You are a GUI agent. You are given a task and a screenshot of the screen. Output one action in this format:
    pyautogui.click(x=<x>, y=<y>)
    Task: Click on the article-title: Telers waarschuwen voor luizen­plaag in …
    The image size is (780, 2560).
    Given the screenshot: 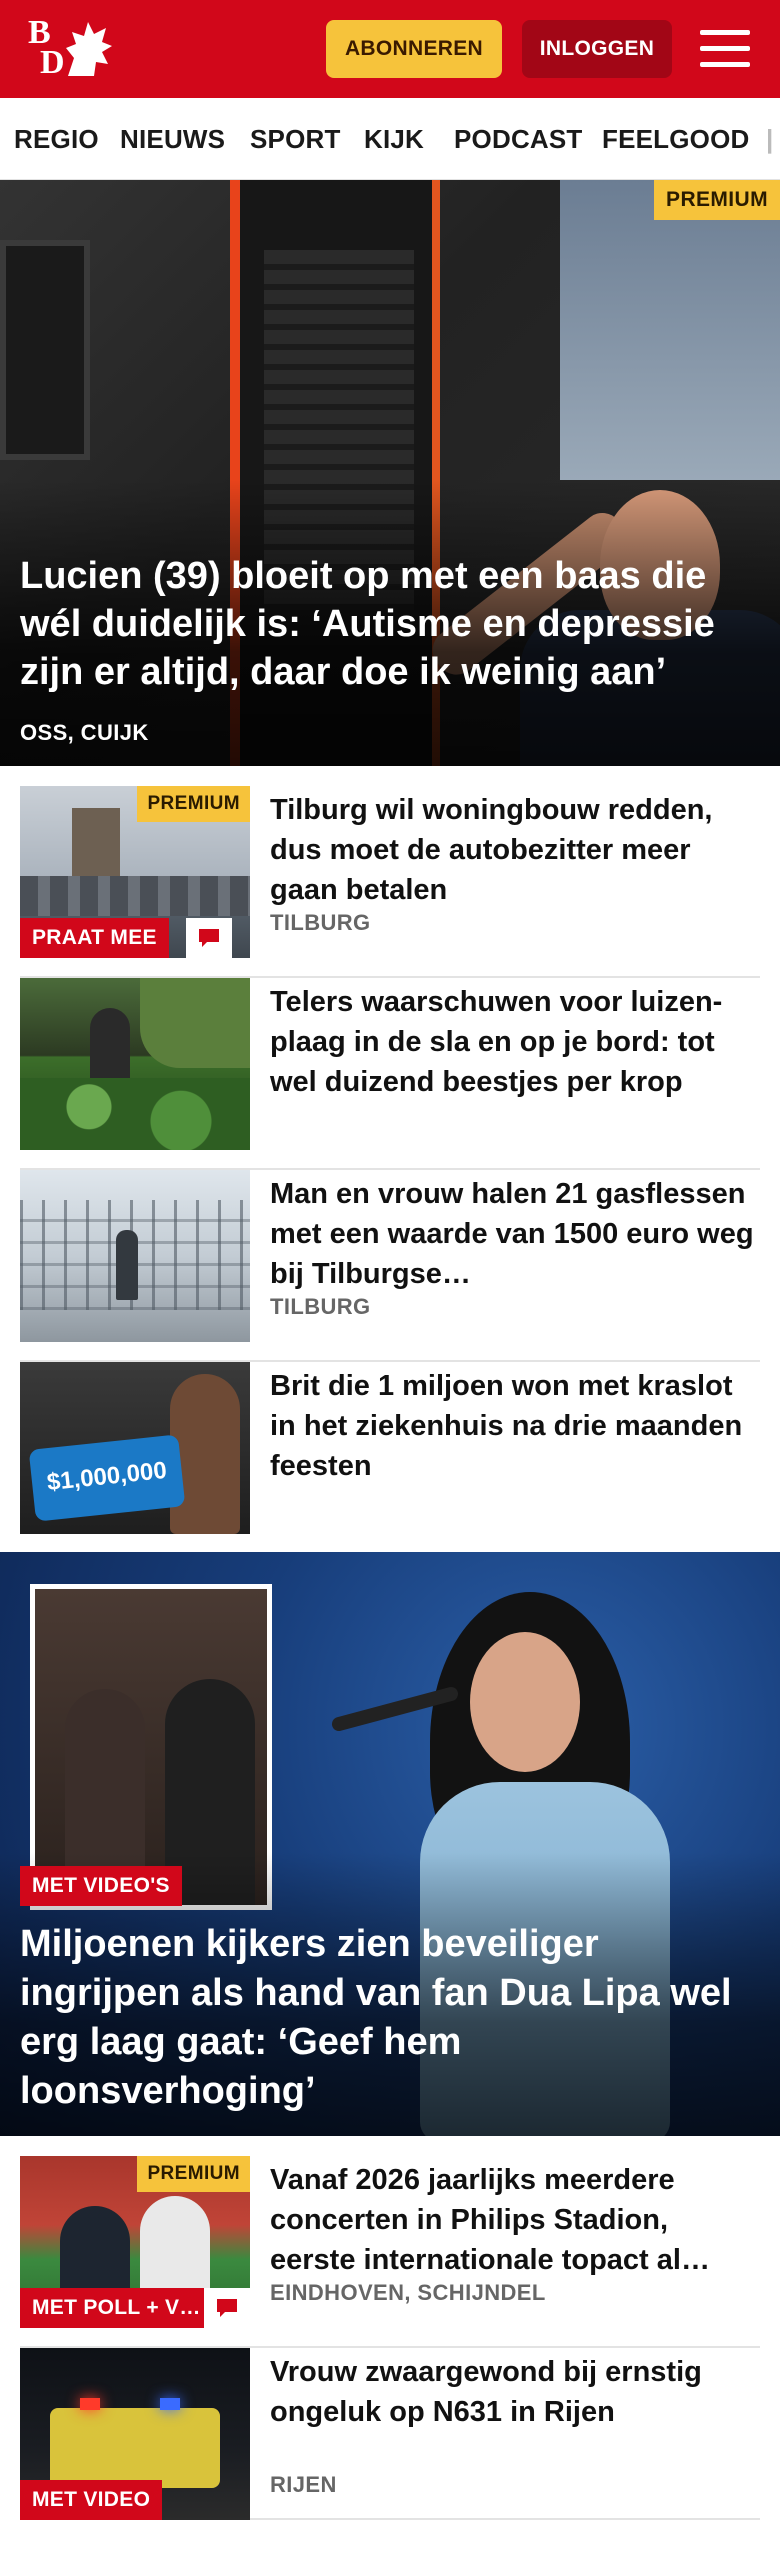 What is the action you would take?
    pyautogui.click(x=515, y=1042)
    